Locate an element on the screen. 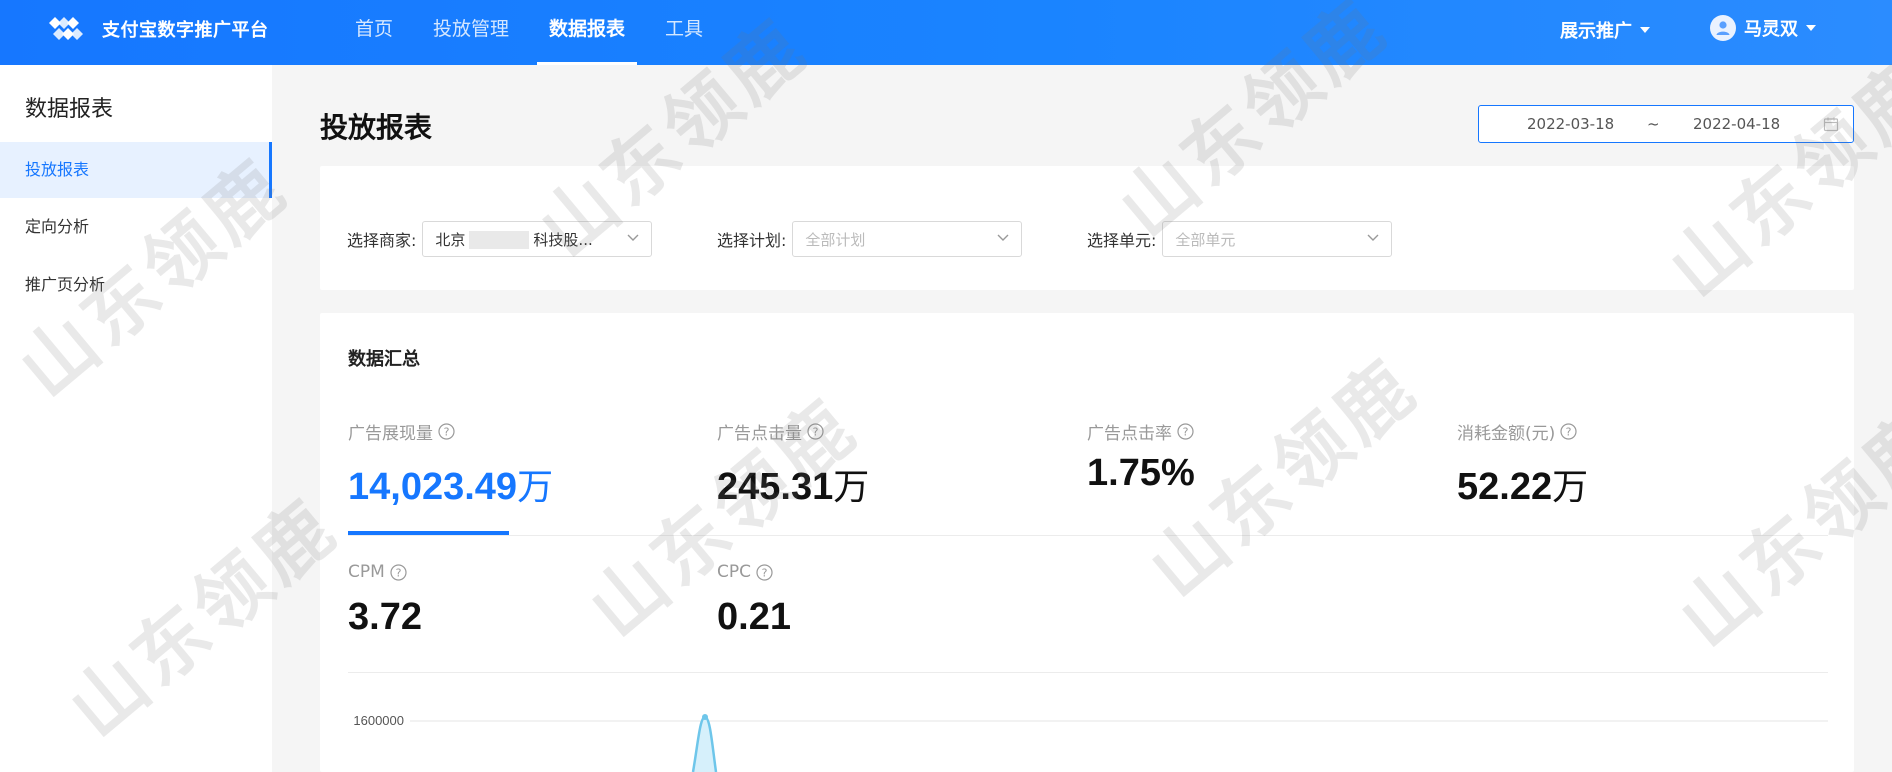 Image resolution: width=1892 pixels, height=772 pixels. metric-label-text: CPM is located at coordinates (366, 572).